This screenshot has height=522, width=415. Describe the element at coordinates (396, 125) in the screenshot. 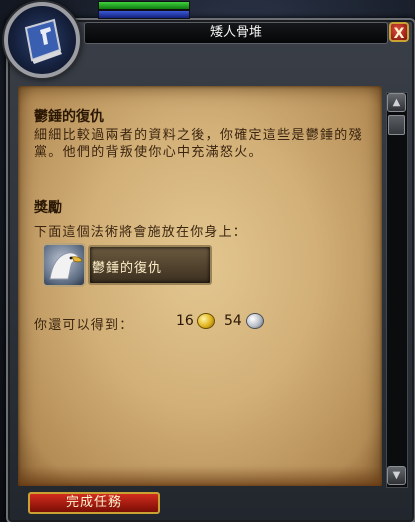

I see `scrollbar-thumb` at that location.